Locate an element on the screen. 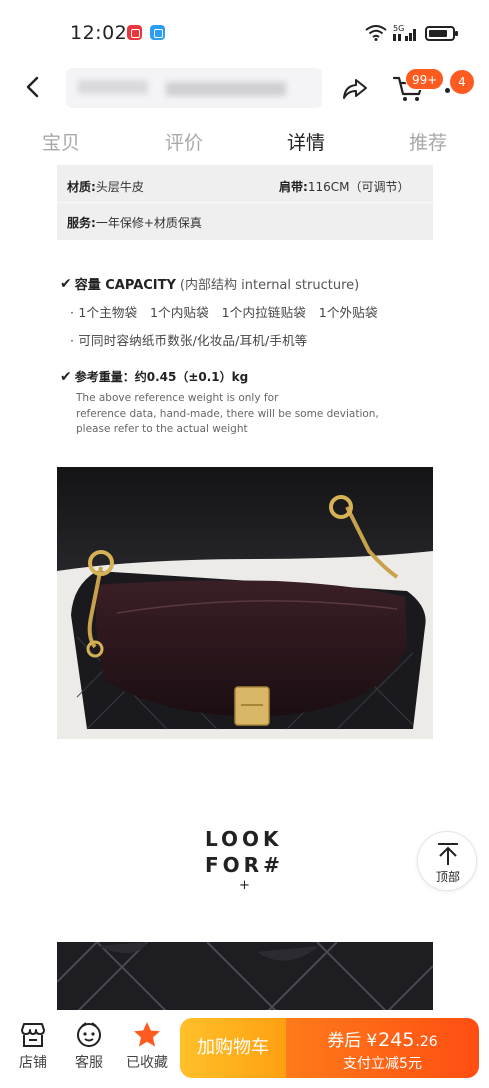 The image size is (489, 1088). arrow-up-icon is located at coordinates (448, 854).